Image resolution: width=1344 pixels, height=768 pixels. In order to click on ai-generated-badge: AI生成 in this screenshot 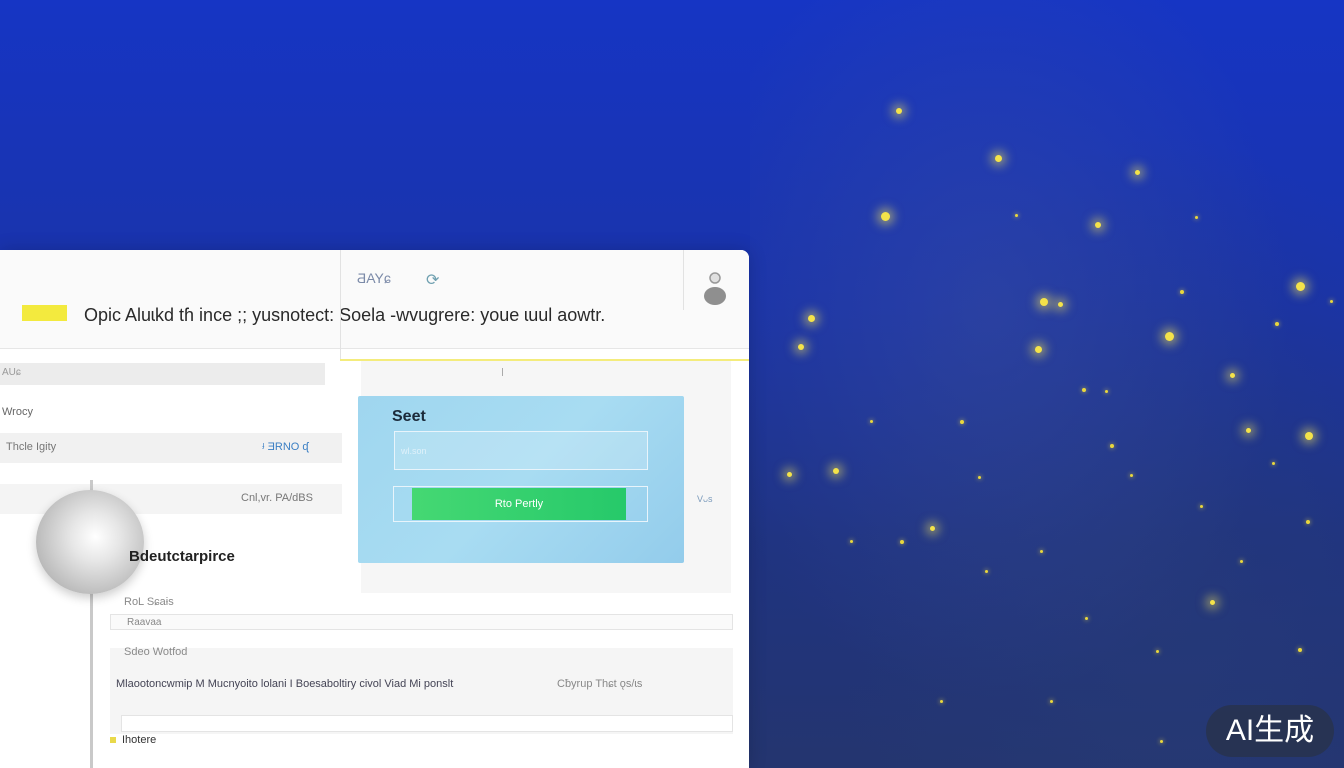, I will do `click(1270, 731)`.